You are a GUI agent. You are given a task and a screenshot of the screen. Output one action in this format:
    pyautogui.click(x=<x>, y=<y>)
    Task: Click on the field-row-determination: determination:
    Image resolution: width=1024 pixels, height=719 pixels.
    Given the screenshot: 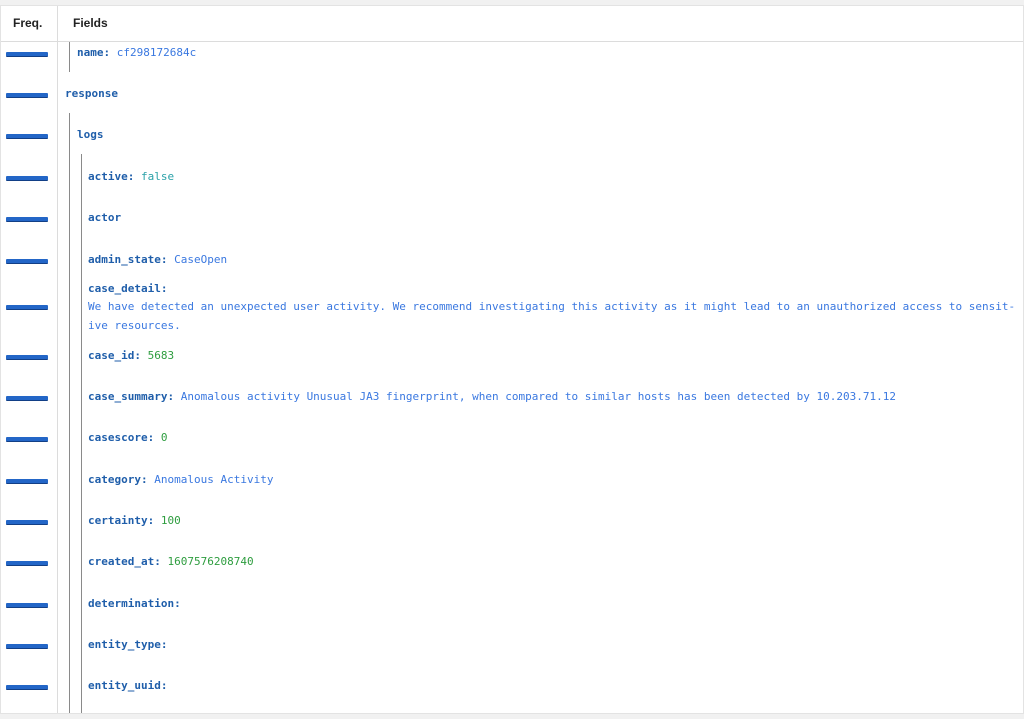 What is the action you would take?
    pyautogui.click(x=512, y=608)
    